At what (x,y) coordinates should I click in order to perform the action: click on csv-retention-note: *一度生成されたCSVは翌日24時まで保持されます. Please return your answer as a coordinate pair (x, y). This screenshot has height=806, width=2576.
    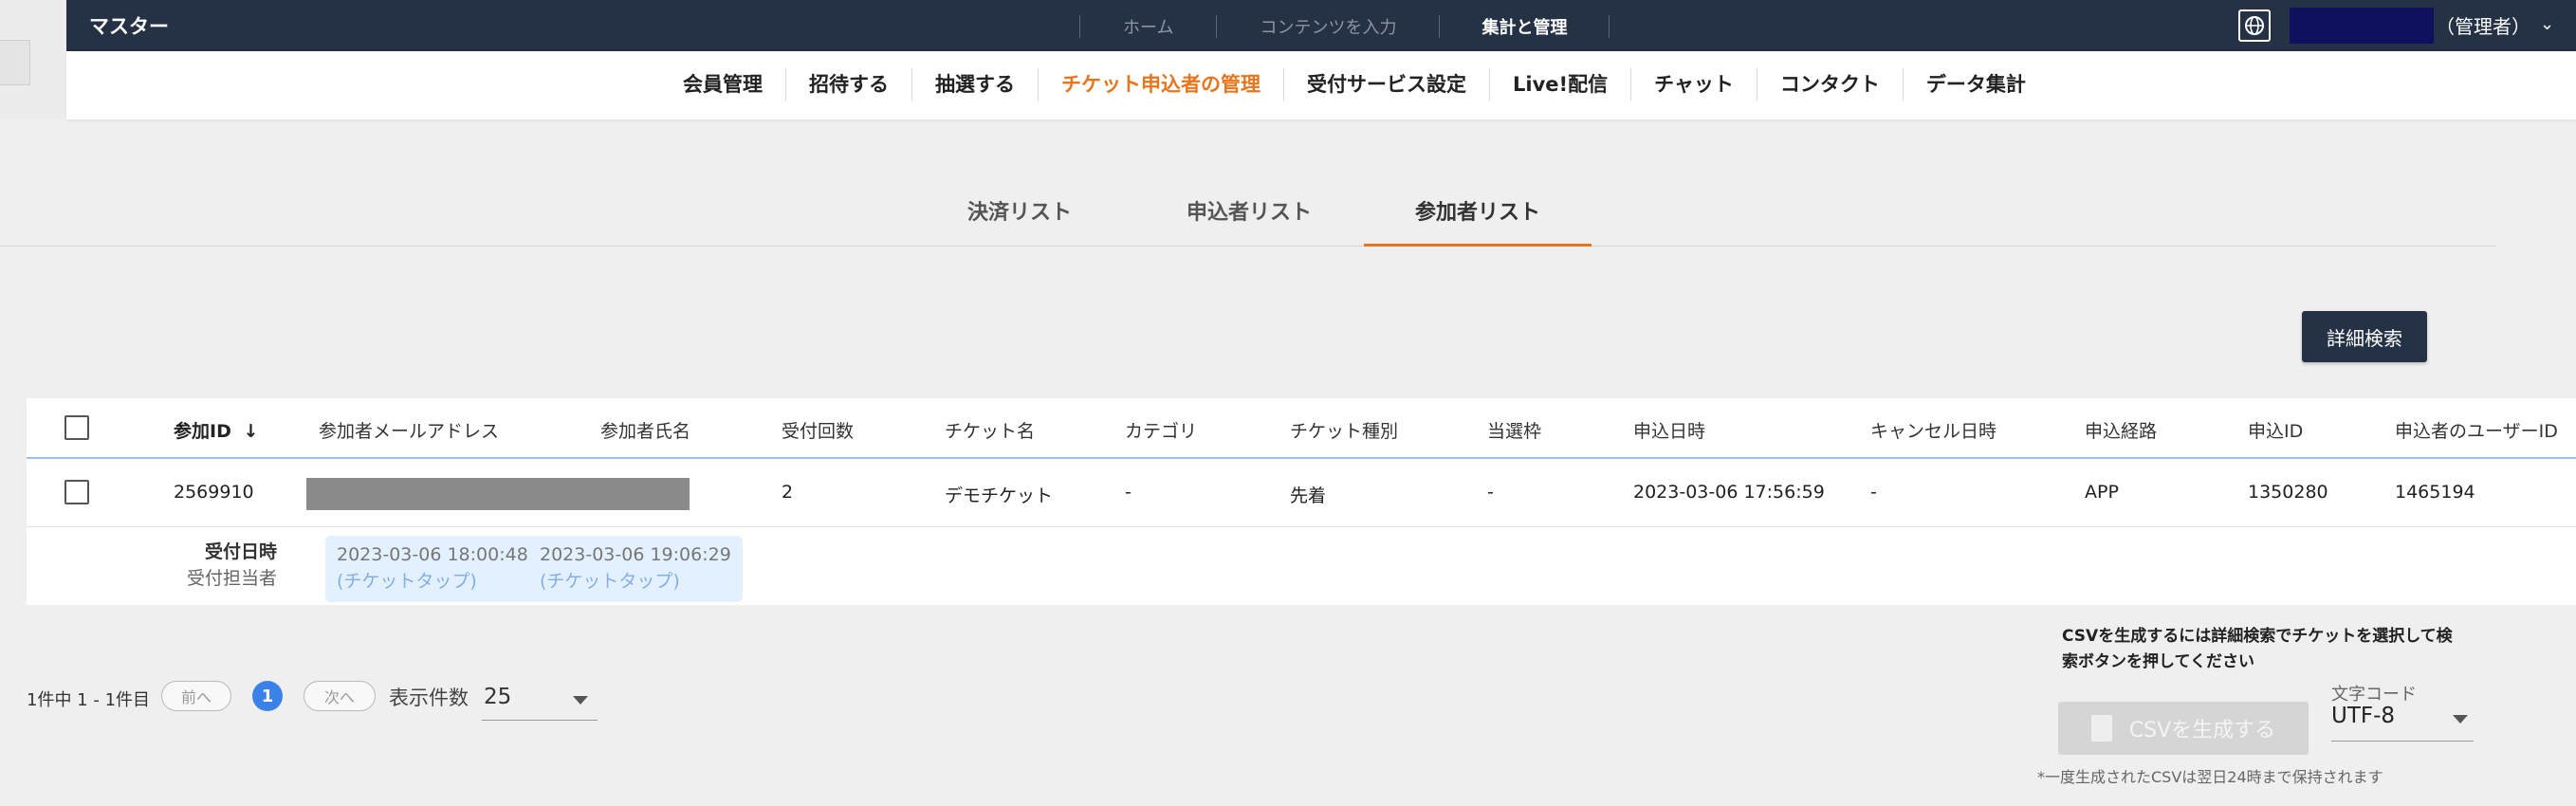
    Looking at the image, I should click on (2210, 777).